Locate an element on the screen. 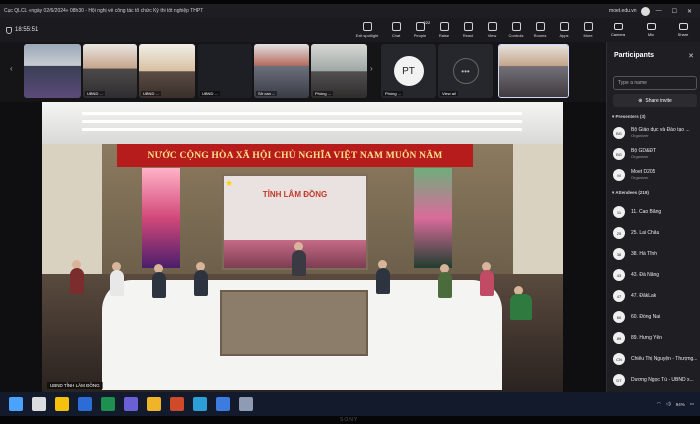 This screenshot has height=424, width=700. toolbar-label: More is located at coordinates (588, 35).